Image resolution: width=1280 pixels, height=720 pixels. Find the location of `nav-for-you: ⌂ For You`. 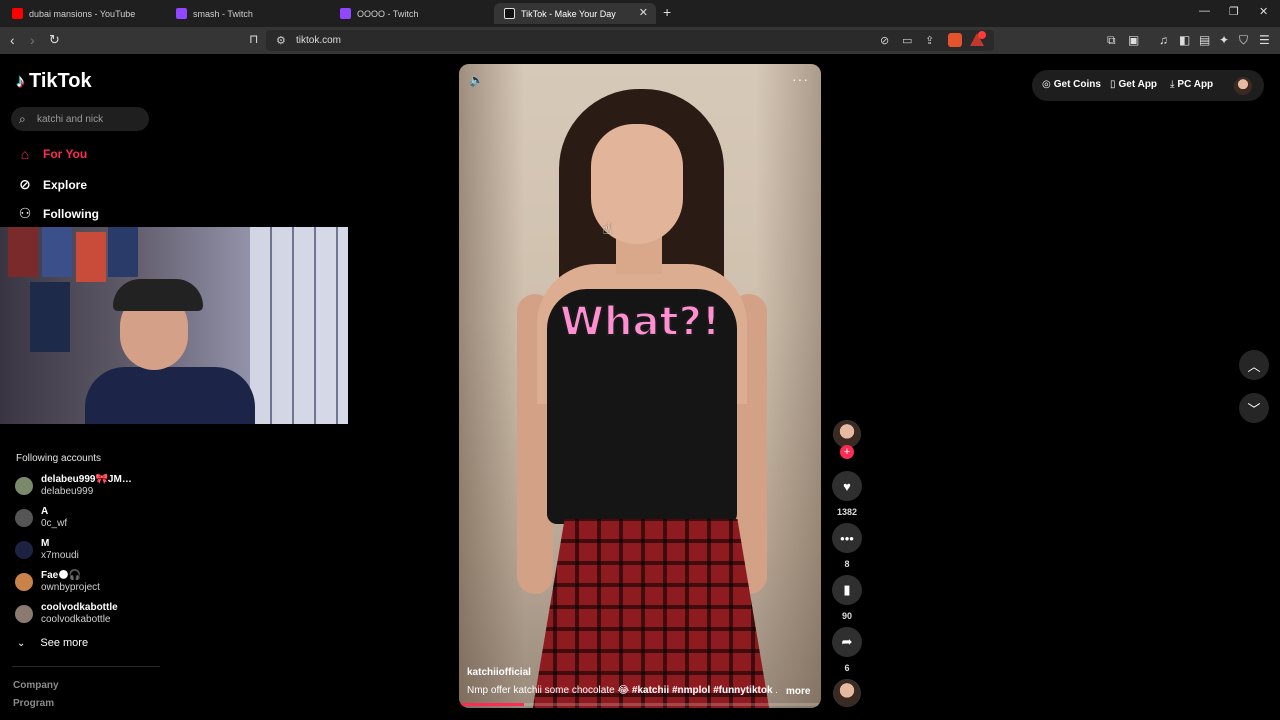

nav-for-you: ⌂ For You is located at coordinates (51, 154).